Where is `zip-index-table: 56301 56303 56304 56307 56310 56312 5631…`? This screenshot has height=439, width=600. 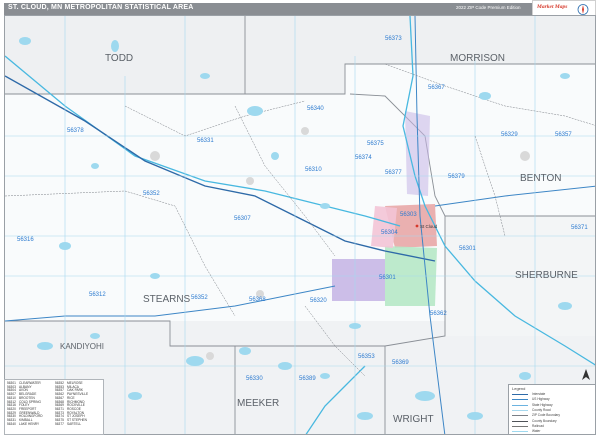
zip-index-table: 56301 56303 56304 56307 56310 56312 5631… is located at coordinates (54, 407).